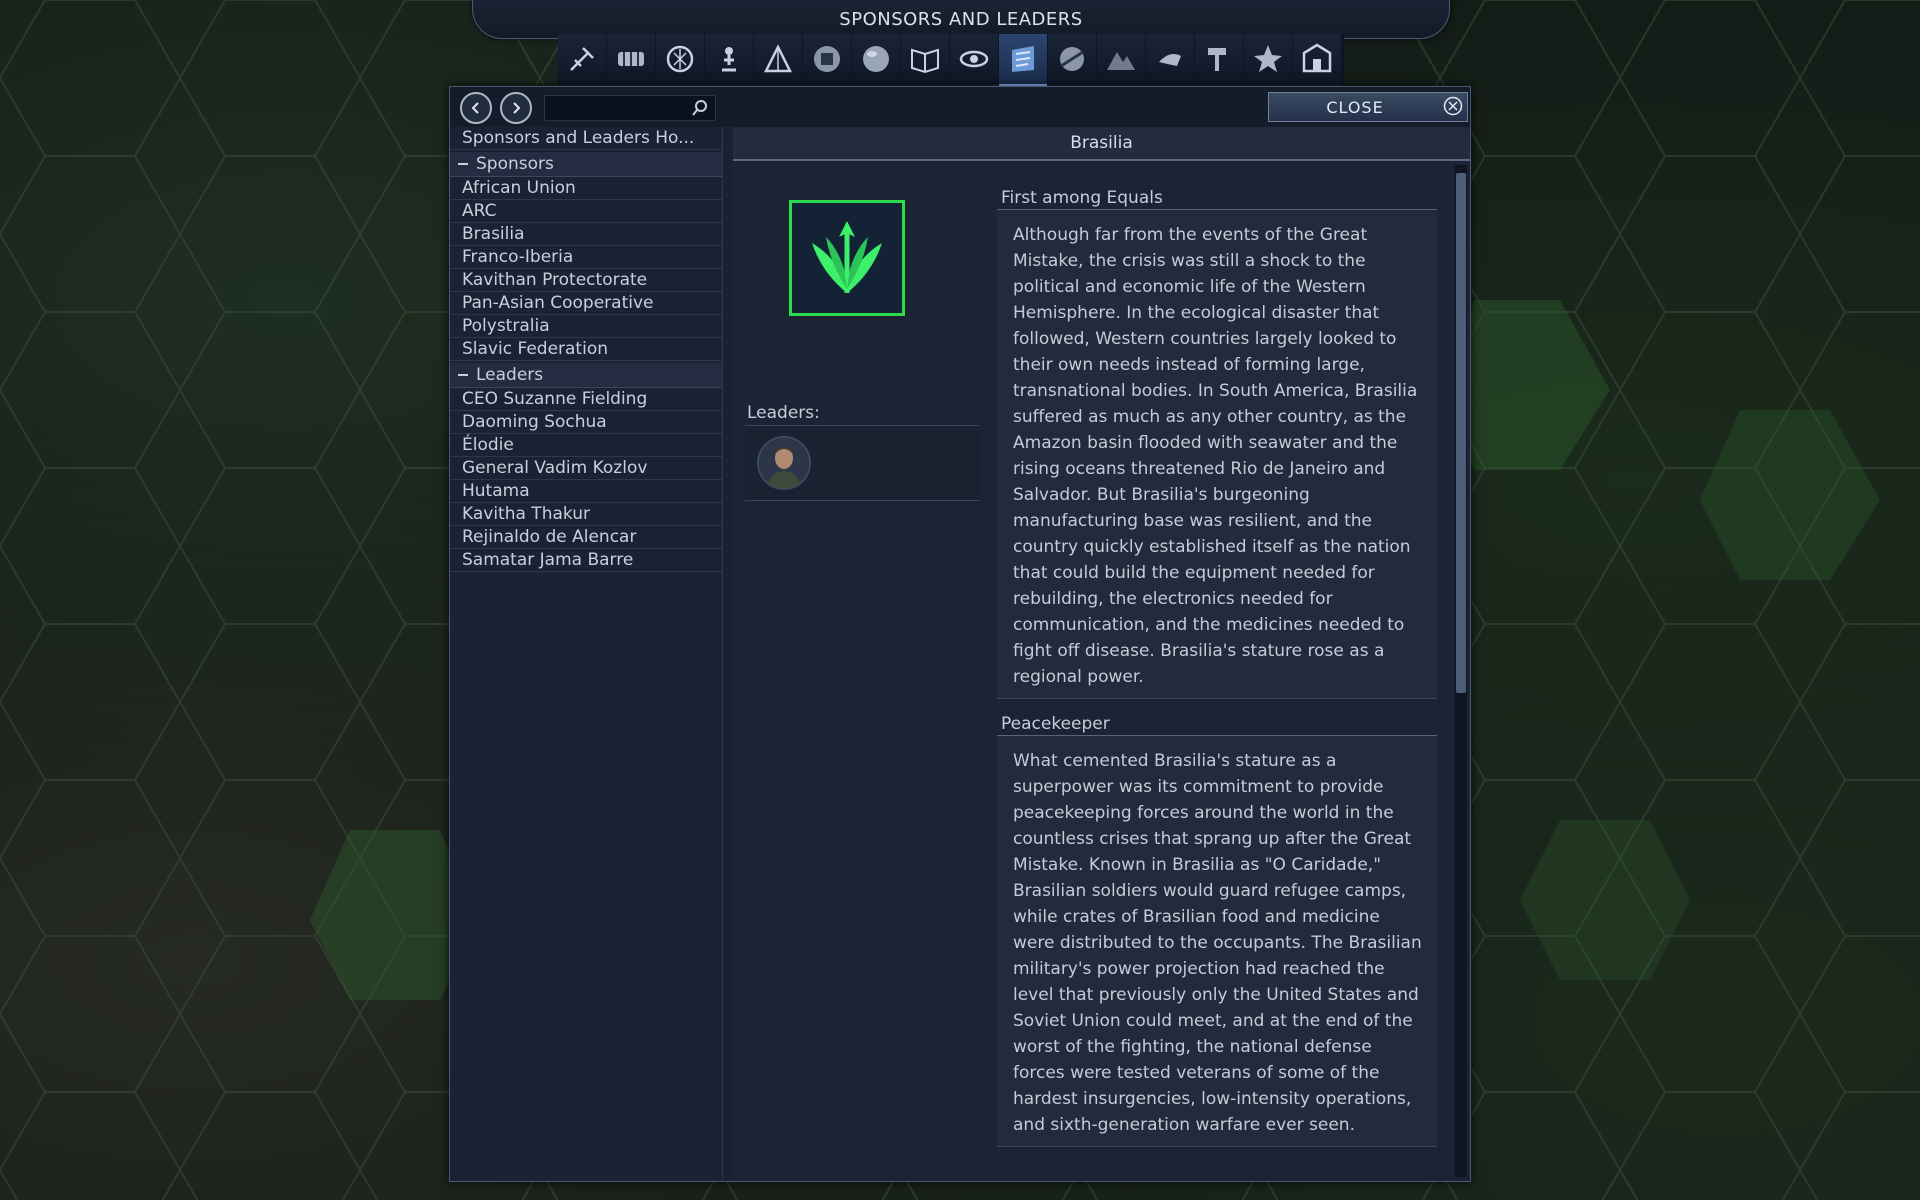 This screenshot has height=1200, width=1920. I want to click on tab-concepts, so click(1317, 60).